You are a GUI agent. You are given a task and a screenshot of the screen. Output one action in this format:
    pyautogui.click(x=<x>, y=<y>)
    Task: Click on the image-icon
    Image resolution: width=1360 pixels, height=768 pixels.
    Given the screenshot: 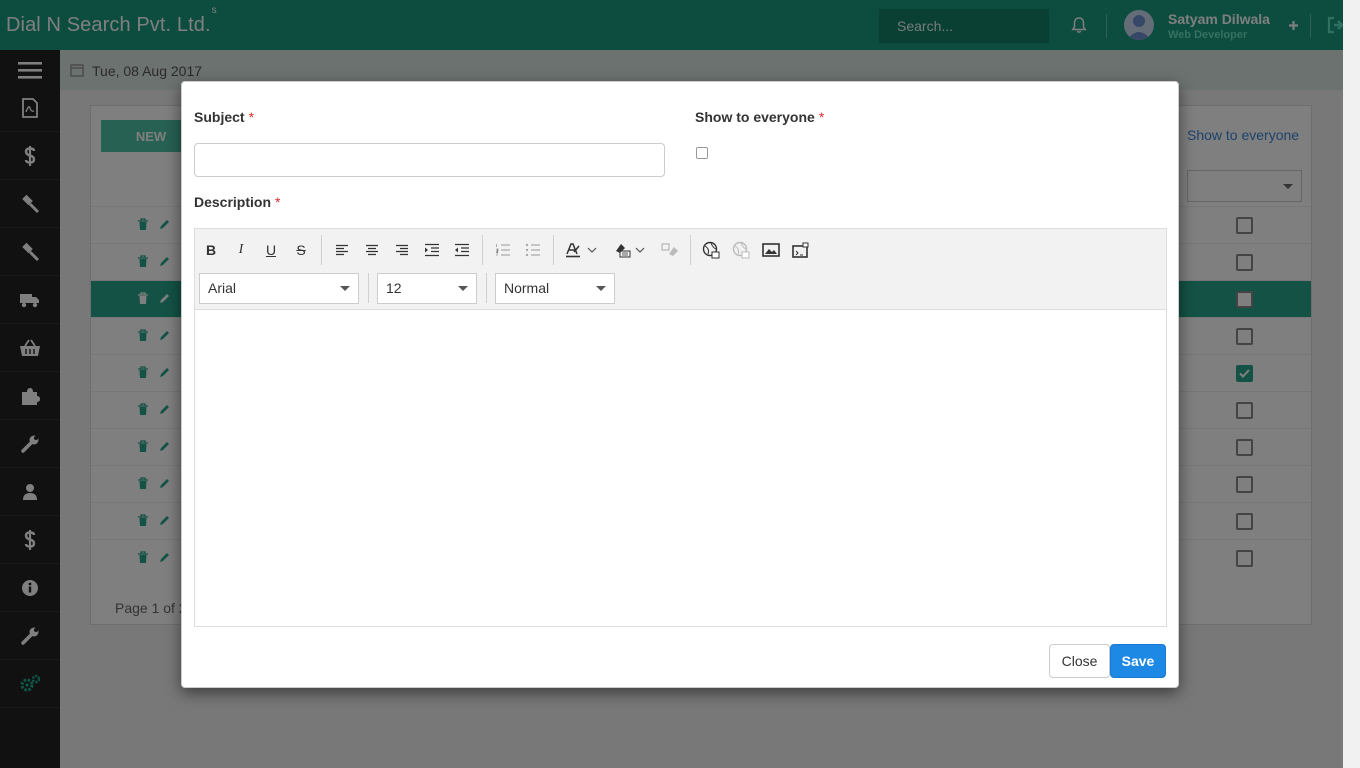 What is the action you would take?
    pyautogui.click(x=771, y=250)
    